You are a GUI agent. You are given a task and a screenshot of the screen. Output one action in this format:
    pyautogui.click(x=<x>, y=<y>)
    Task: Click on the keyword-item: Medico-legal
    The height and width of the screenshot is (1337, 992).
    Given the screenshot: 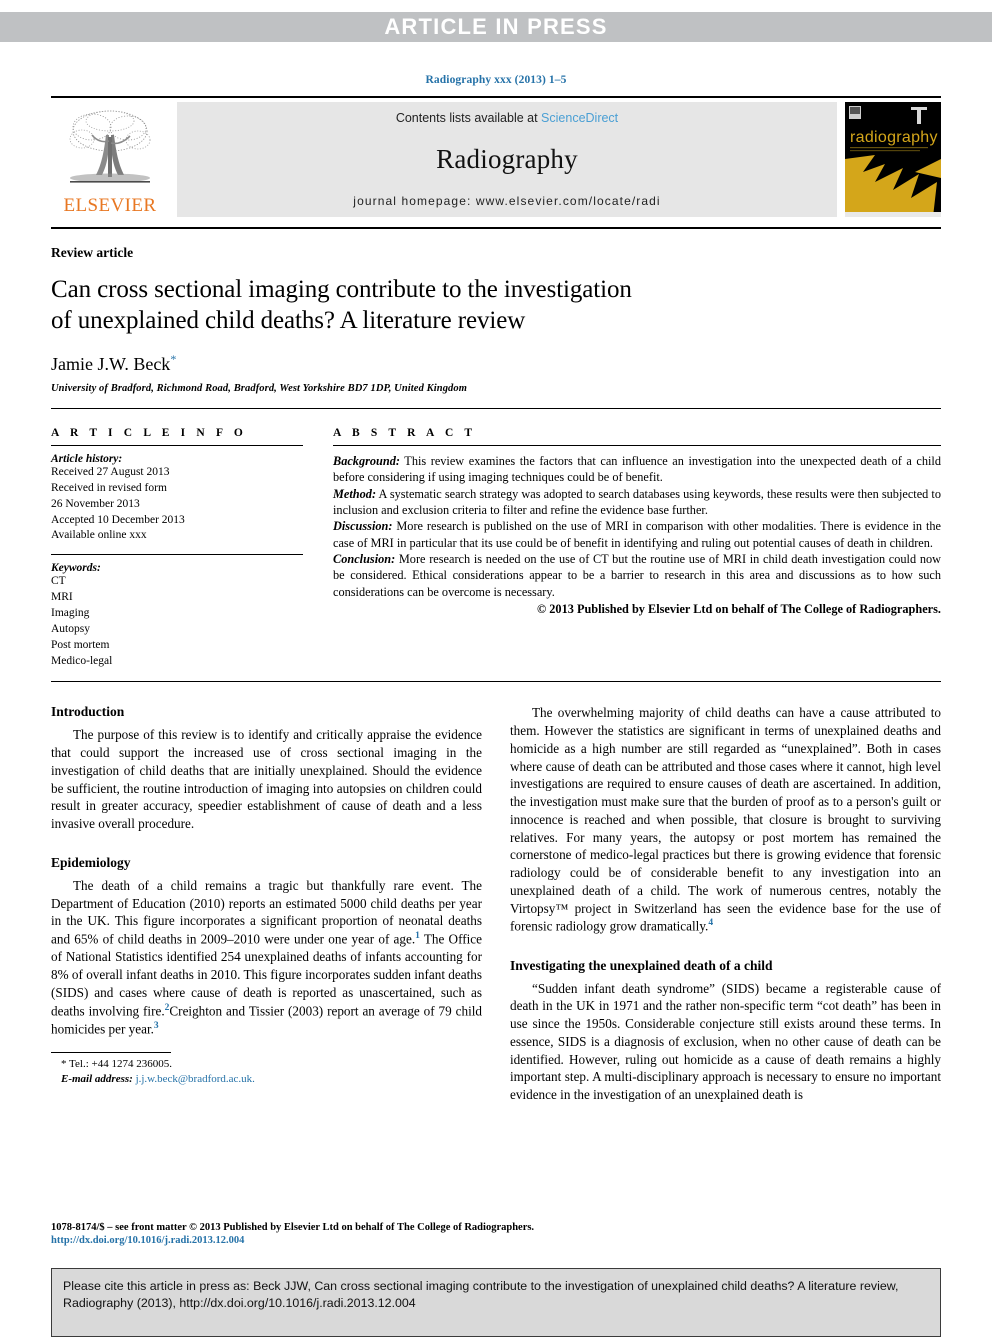 What is the action you would take?
    pyautogui.click(x=82, y=660)
    